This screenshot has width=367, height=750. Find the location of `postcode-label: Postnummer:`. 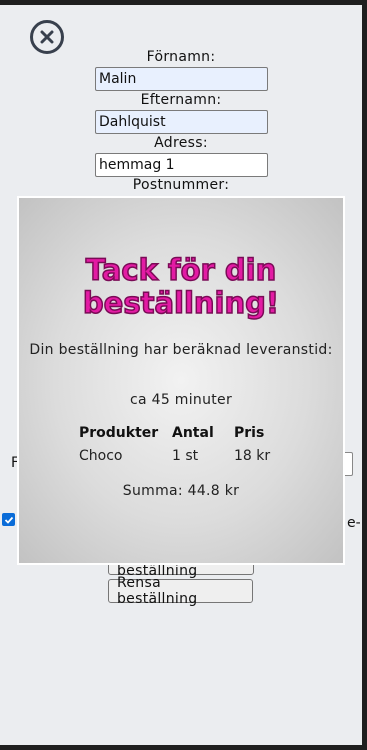

postcode-label: Postnummer: is located at coordinates (181, 185).